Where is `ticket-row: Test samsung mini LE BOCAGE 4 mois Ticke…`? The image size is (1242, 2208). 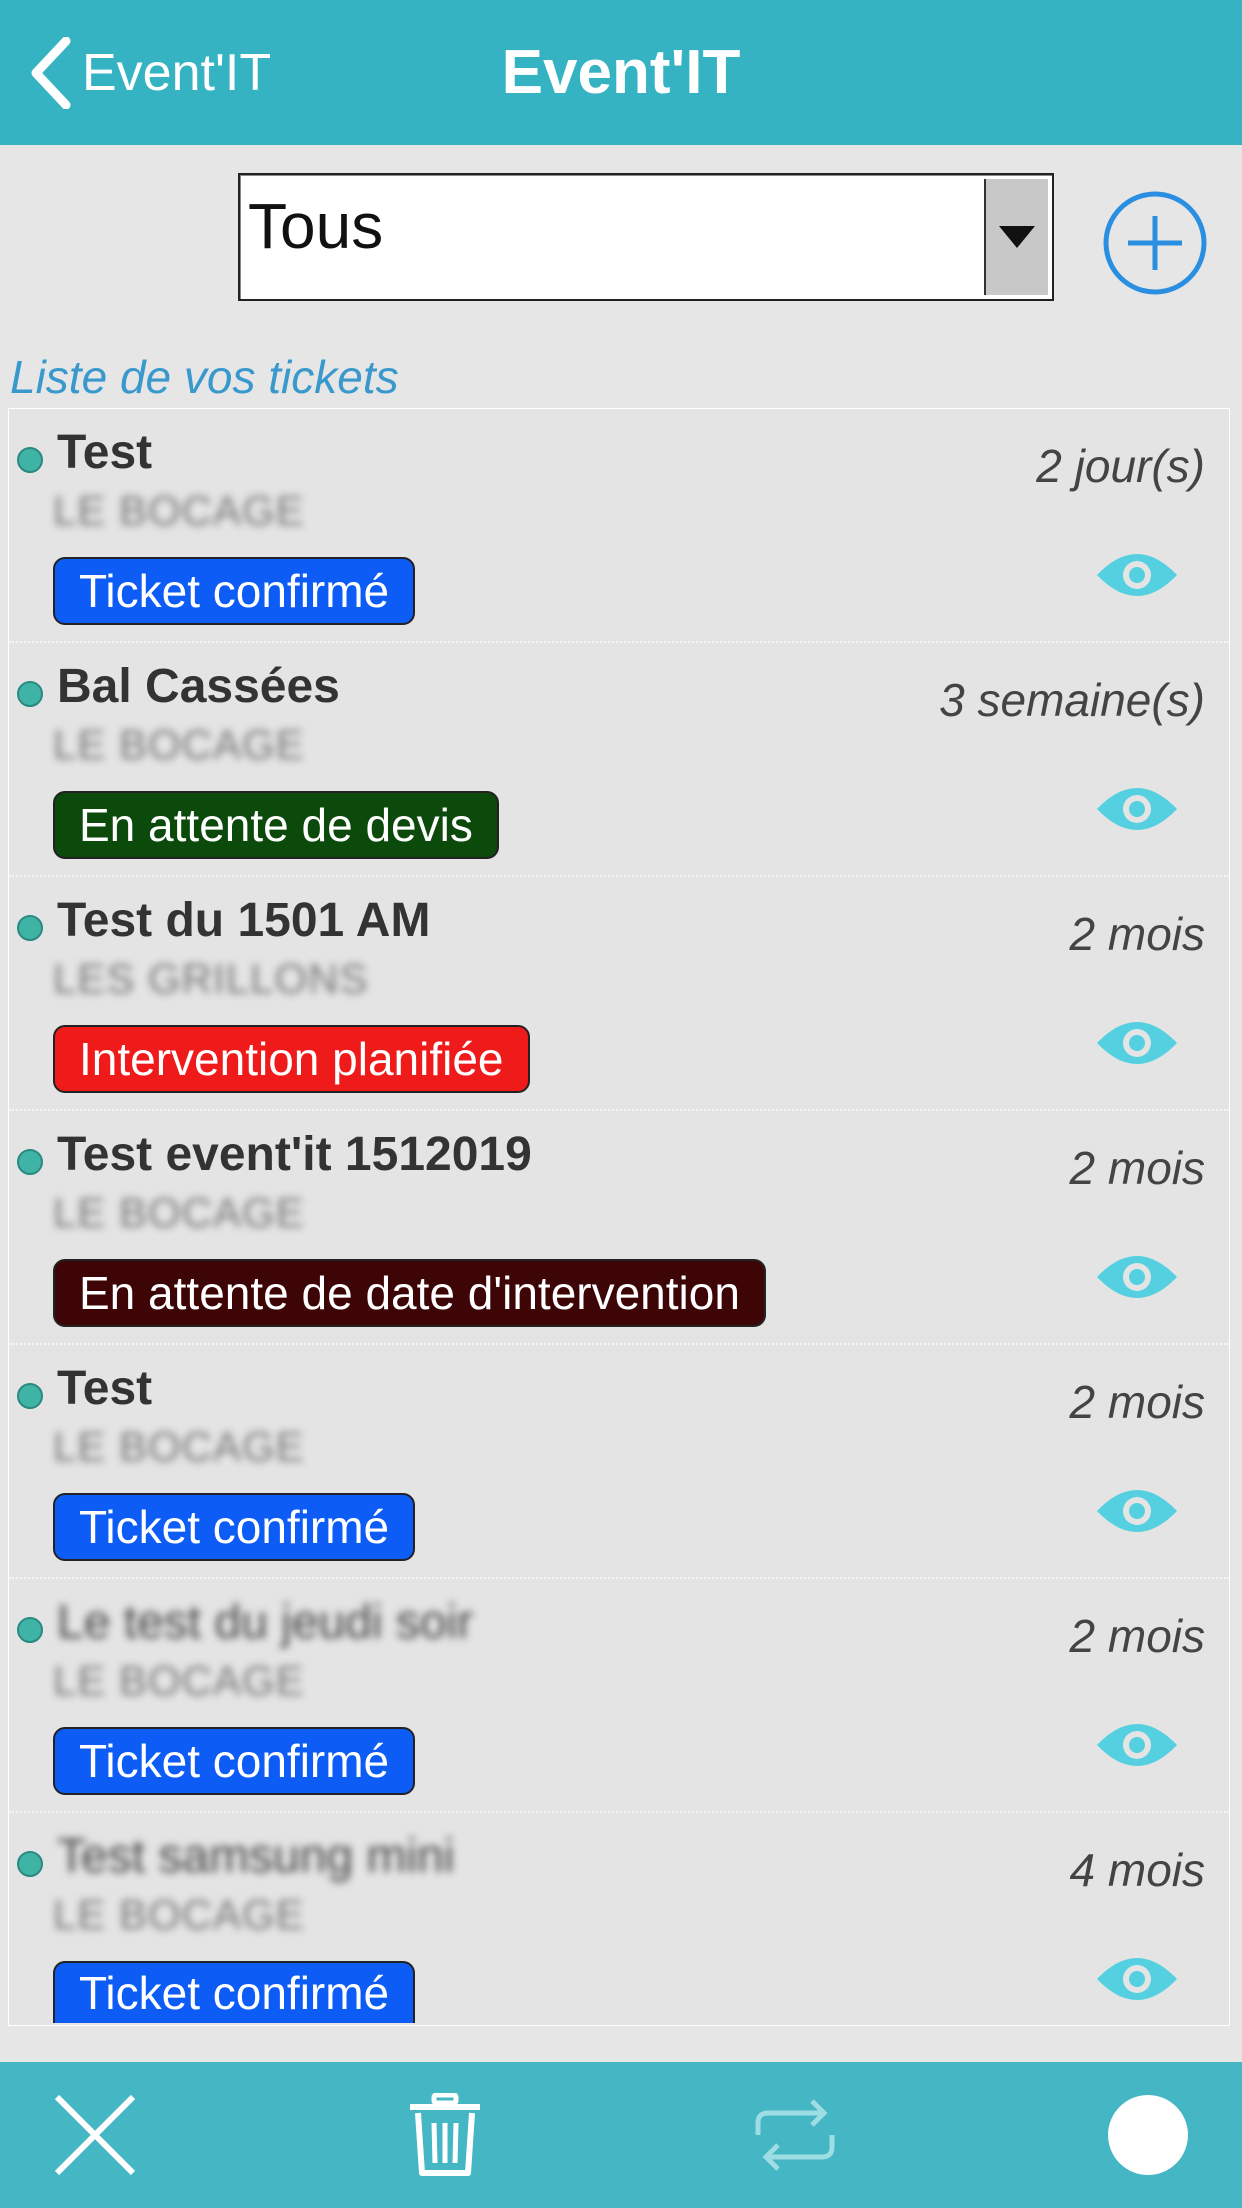
ticket-row: Test samsung mini LE BOCAGE 4 mois Ticke… is located at coordinates (619, 1919).